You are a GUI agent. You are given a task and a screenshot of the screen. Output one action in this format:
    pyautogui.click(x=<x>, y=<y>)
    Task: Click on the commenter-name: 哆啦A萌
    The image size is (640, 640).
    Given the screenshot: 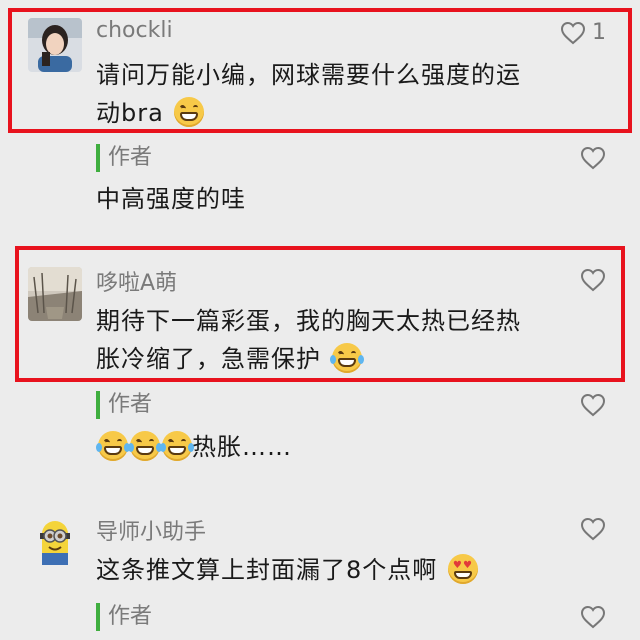 What is the action you would take?
    pyautogui.click(x=136, y=281)
    